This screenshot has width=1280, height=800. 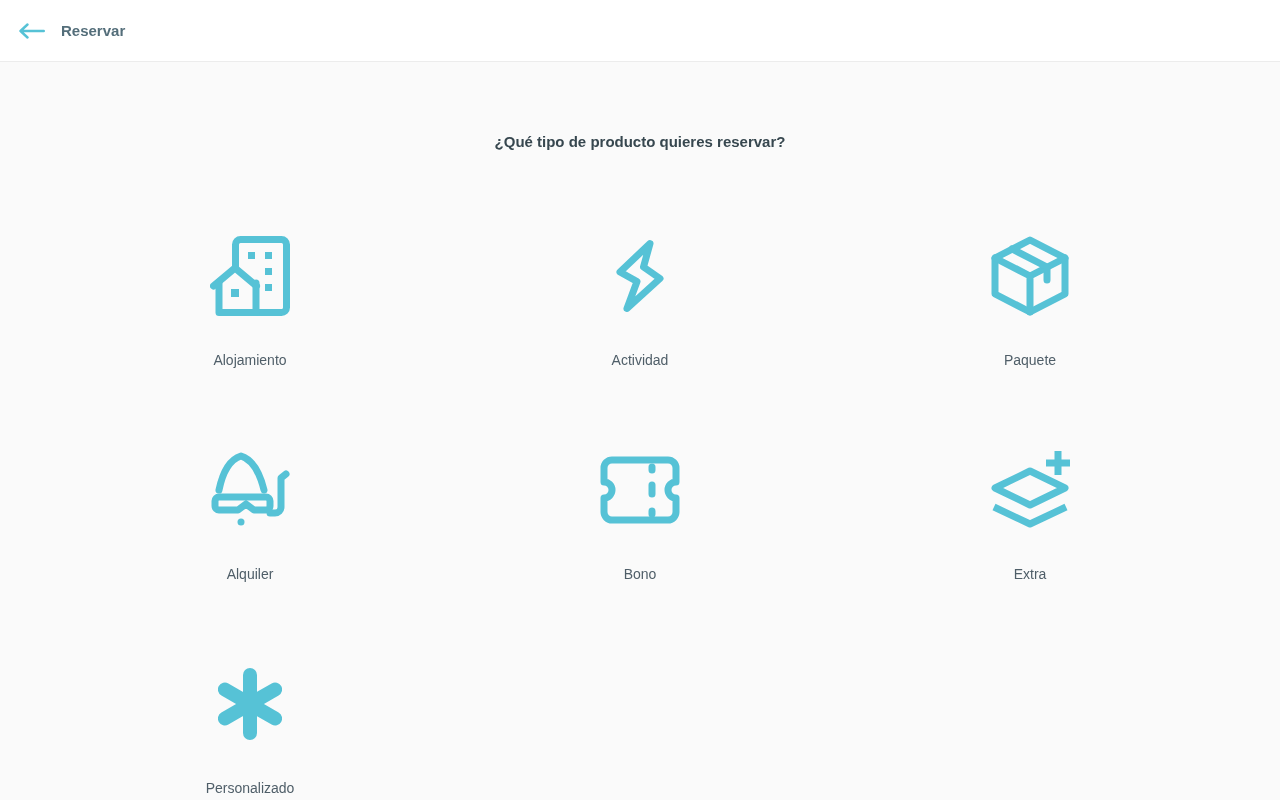 I want to click on page-title: Reservar, so click(x=93, y=30).